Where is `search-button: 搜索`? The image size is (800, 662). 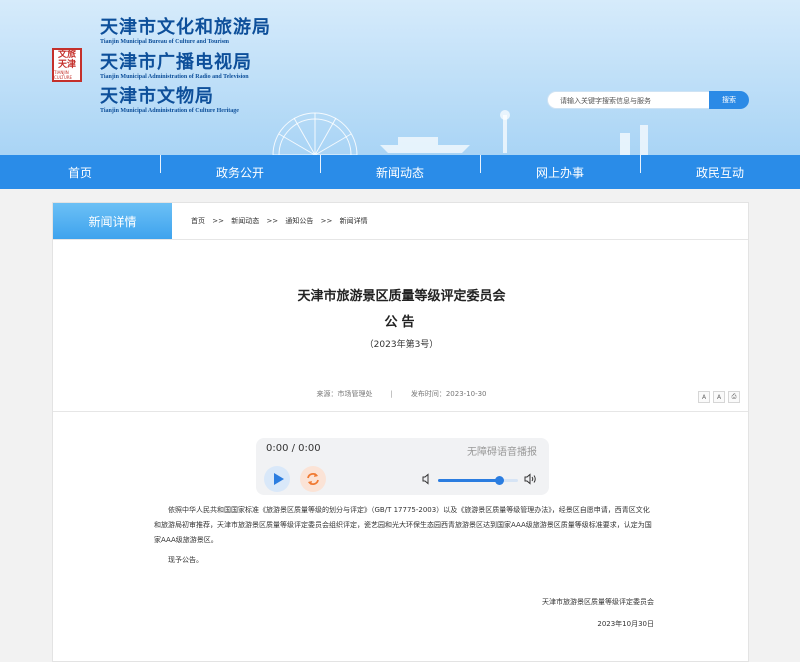 search-button: 搜索 is located at coordinates (729, 100).